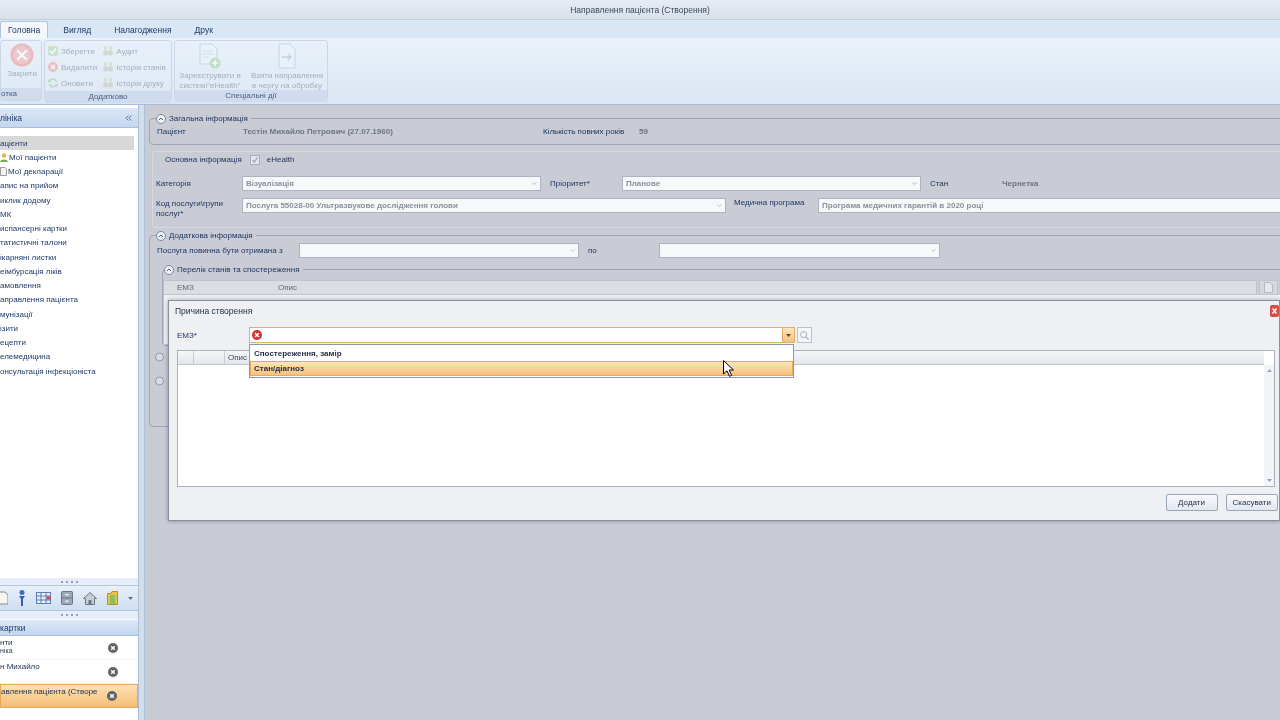 This screenshot has height=720, width=1280. I want to click on nav-item: аправлення пацієнта, so click(67, 299).